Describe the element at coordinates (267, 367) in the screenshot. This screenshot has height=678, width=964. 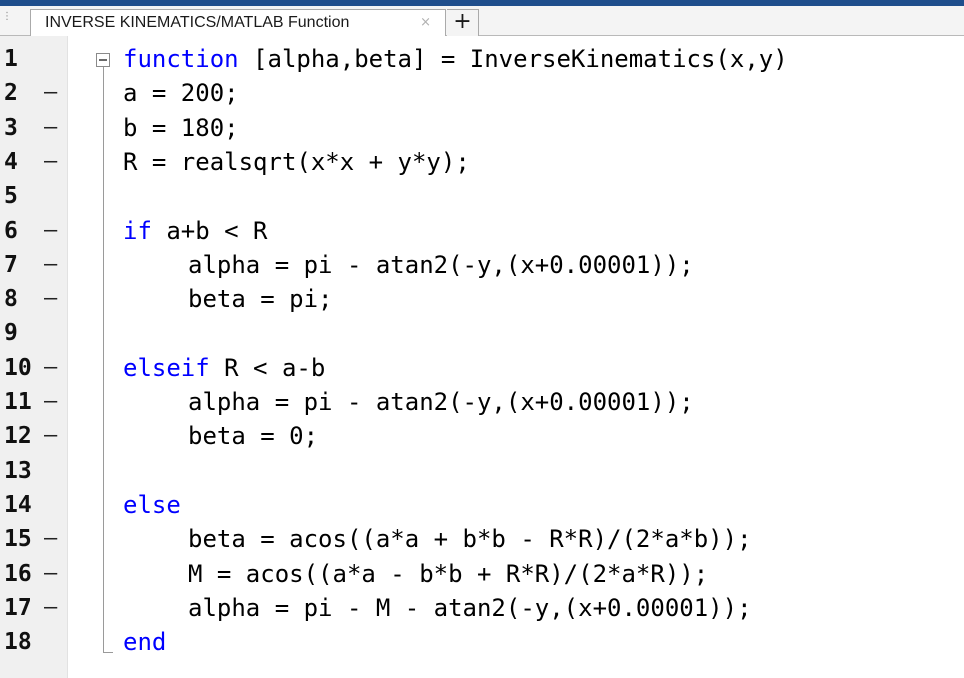
I see `code-content: R < a-b` at that location.